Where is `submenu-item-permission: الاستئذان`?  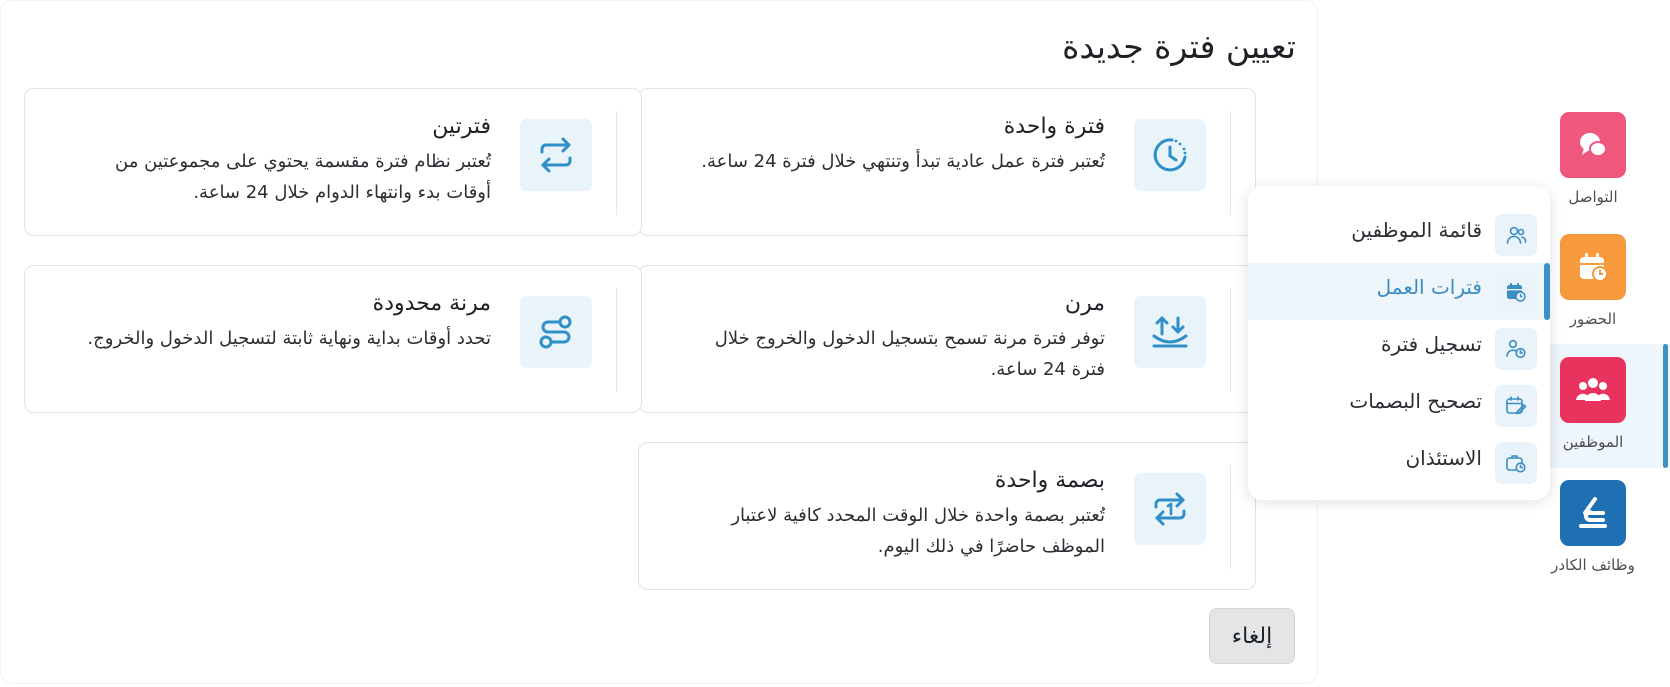 submenu-item-permission: الاستئذان is located at coordinates (1399, 462).